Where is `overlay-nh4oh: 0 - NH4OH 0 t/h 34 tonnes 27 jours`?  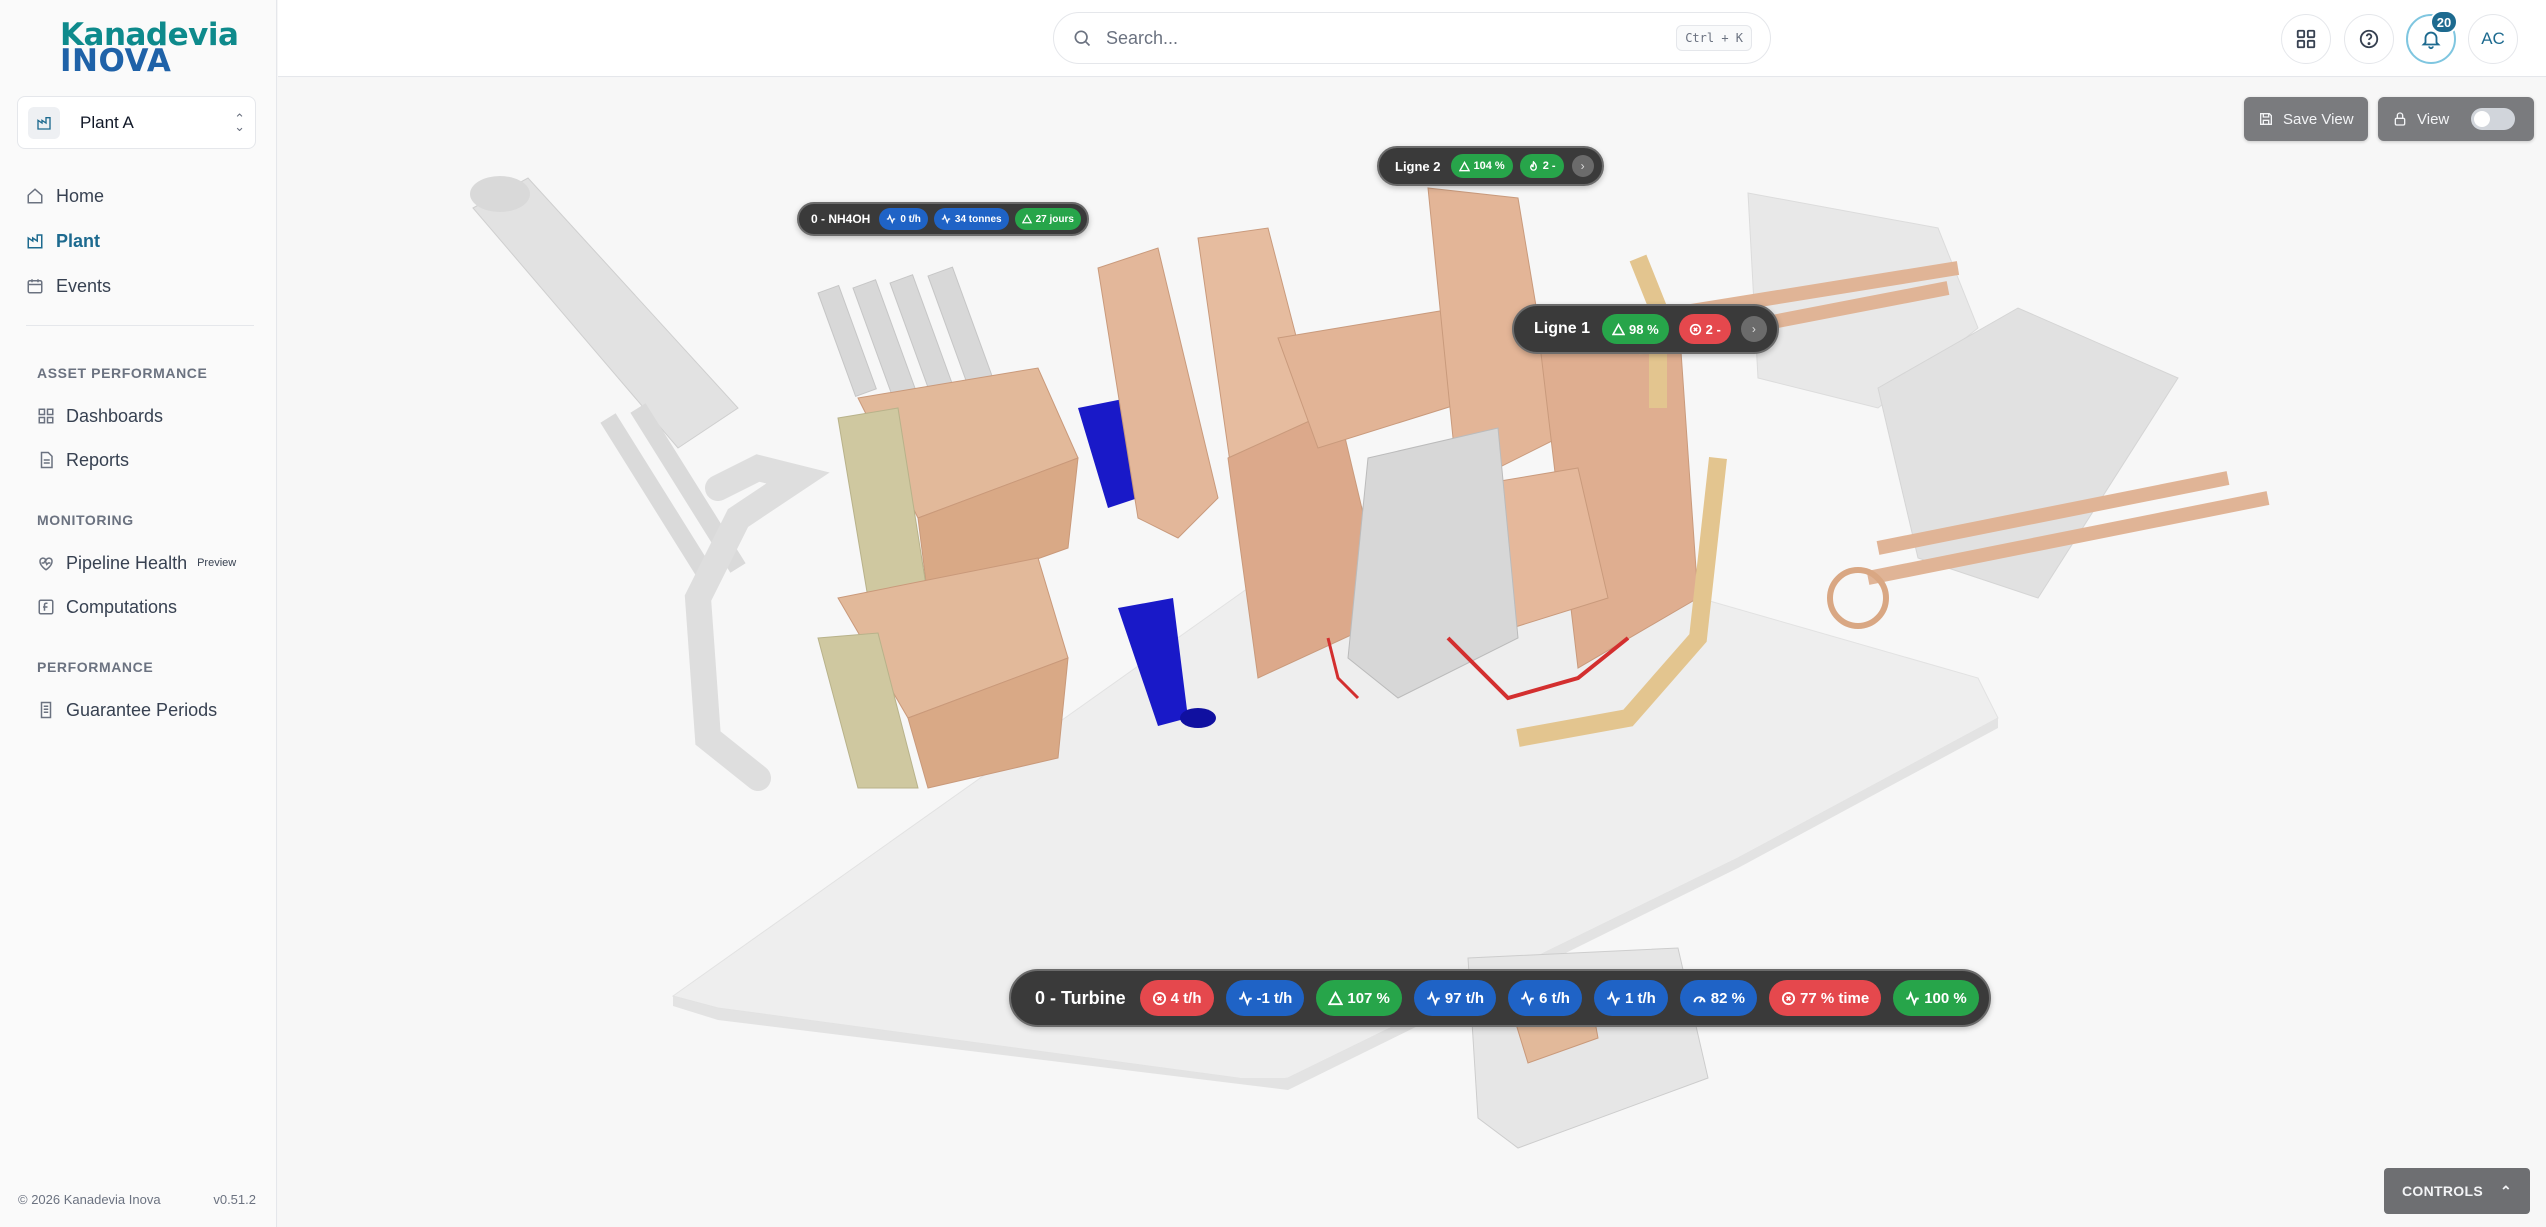 overlay-nh4oh: 0 - NH4OH 0 t/h 34 tonnes 27 jours is located at coordinates (943, 219).